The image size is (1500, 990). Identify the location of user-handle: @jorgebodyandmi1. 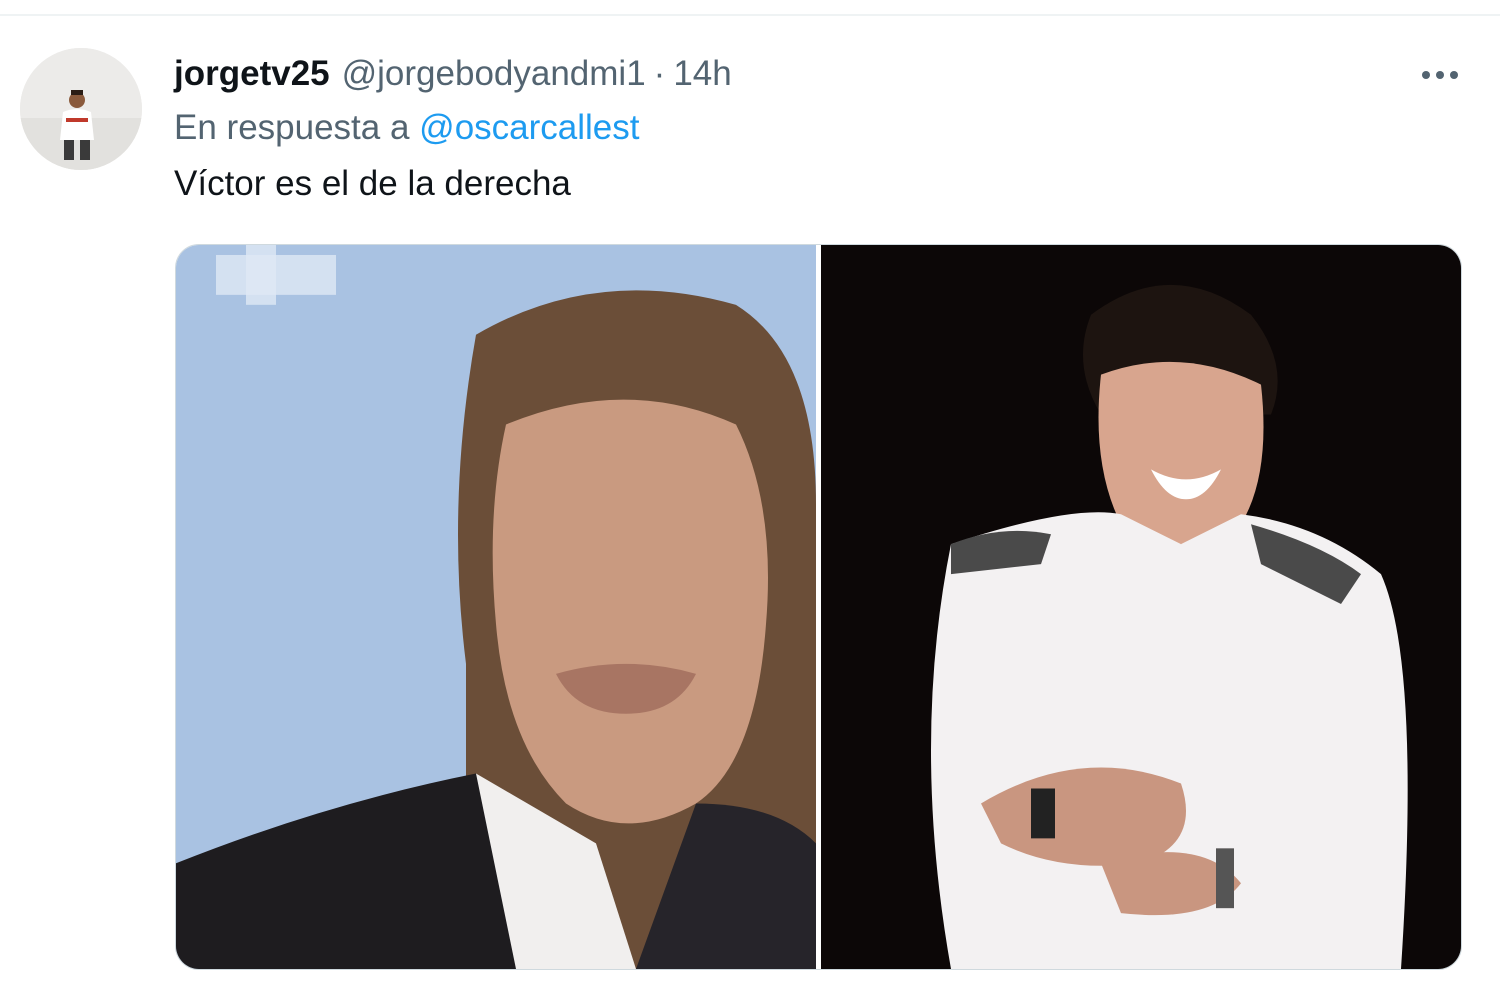
(494, 74).